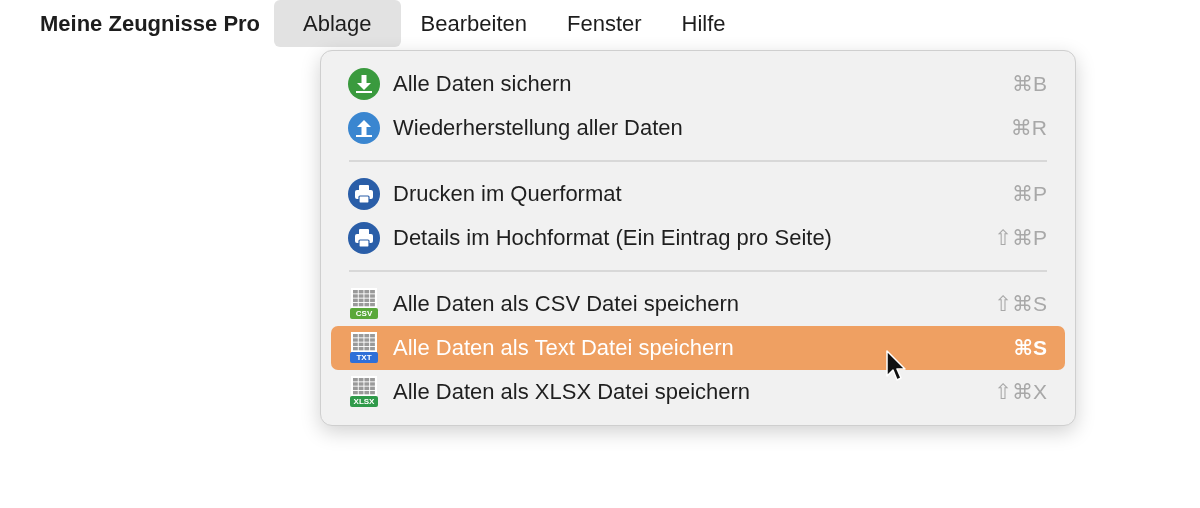 The height and width of the screenshot is (508, 1200). I want to click on menu-item: XLSX Alle Daten als XLSX Datei speichern ⇧⌘X, so click(698, 392).